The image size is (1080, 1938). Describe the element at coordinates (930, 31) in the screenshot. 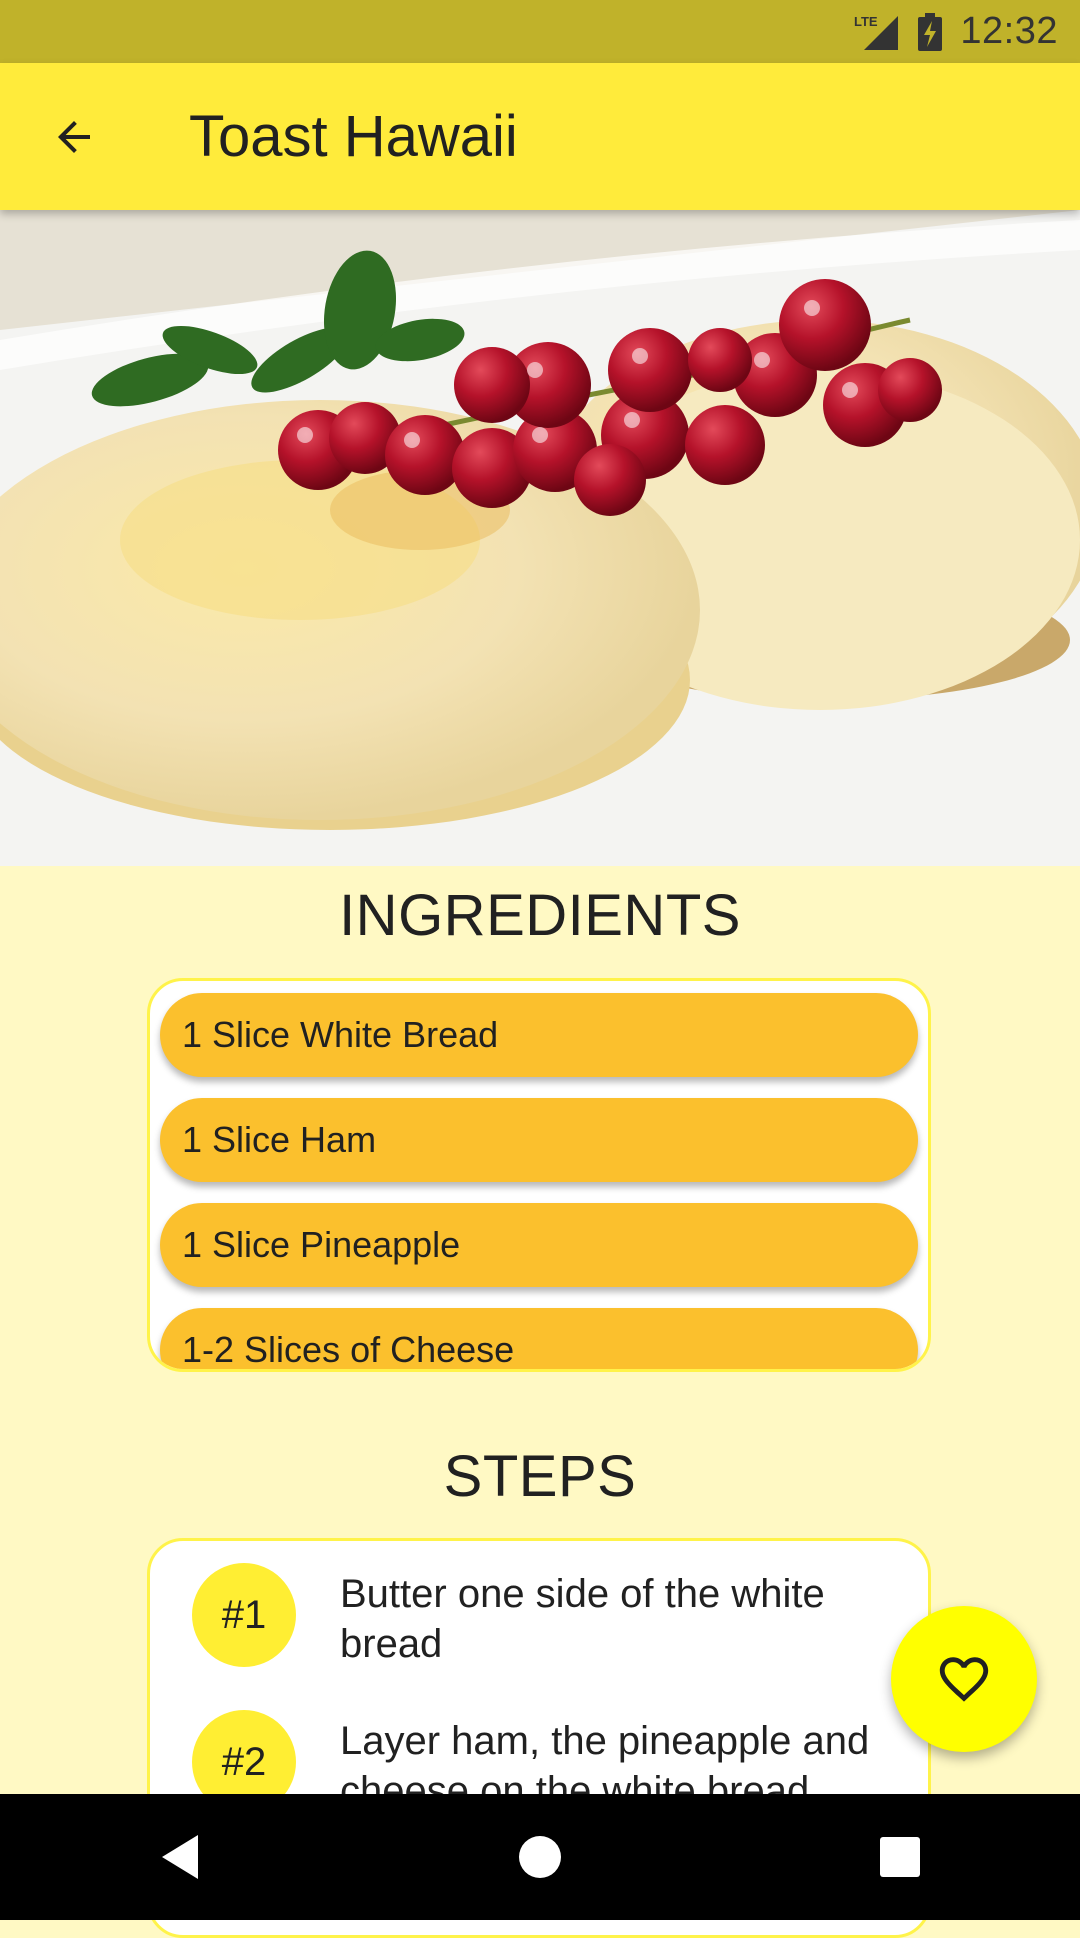

I see `battery-charging-icon` at that location.